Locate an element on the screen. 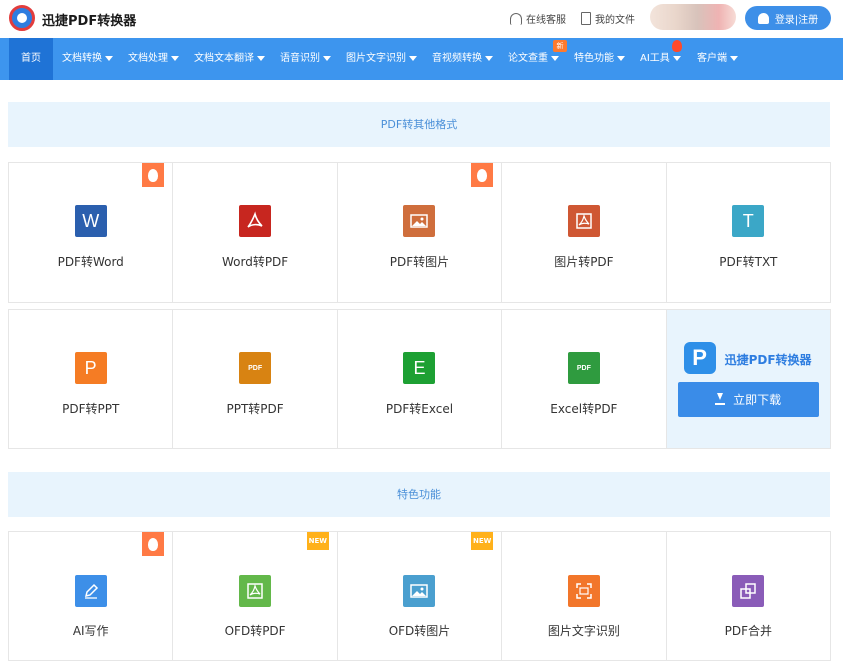 The image size is (843, 661). tool-card-pdf-to-txt: T PDF转TXT is located at coordinates (748, 232).